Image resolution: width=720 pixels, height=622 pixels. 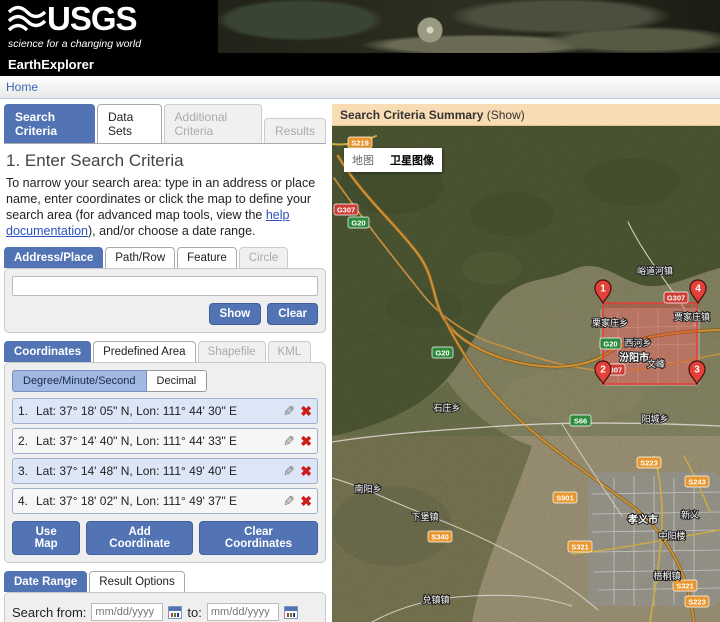 What do you see at coordinates (292, 314) in the screenshot?
I see `clear-button: Clear` at bounding box center [292, 314].